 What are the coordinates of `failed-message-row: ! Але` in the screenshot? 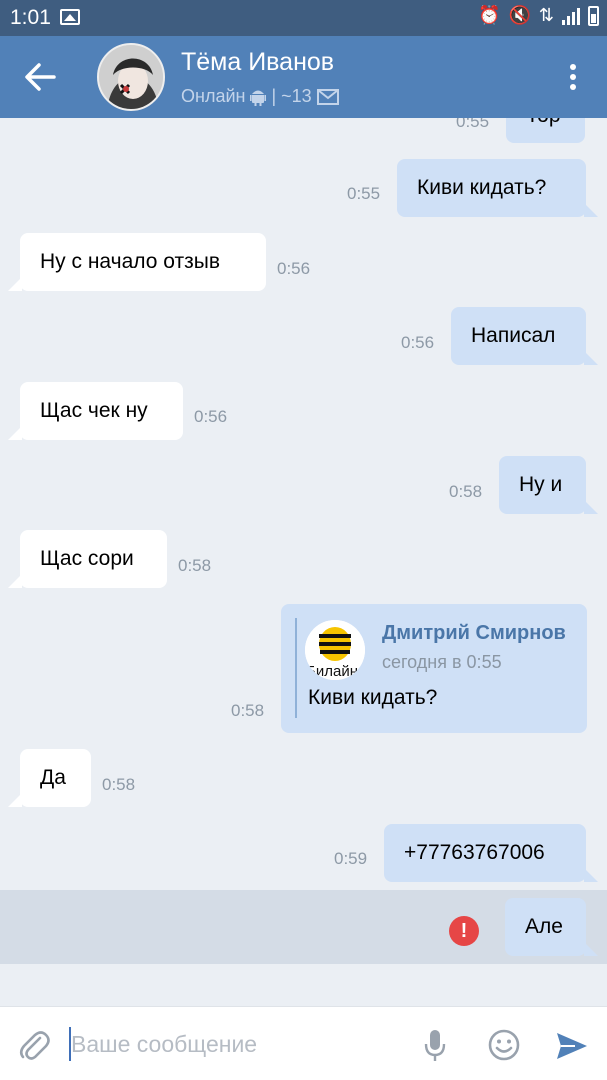 It's located at (303, 927).